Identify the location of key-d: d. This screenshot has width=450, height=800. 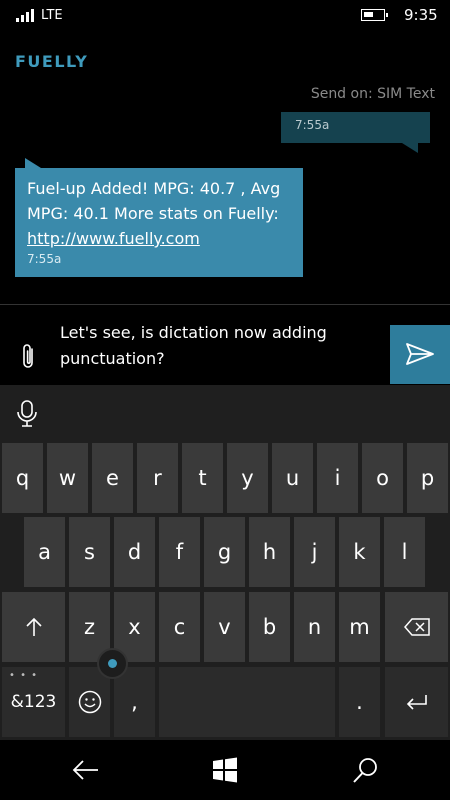
(134, 552).